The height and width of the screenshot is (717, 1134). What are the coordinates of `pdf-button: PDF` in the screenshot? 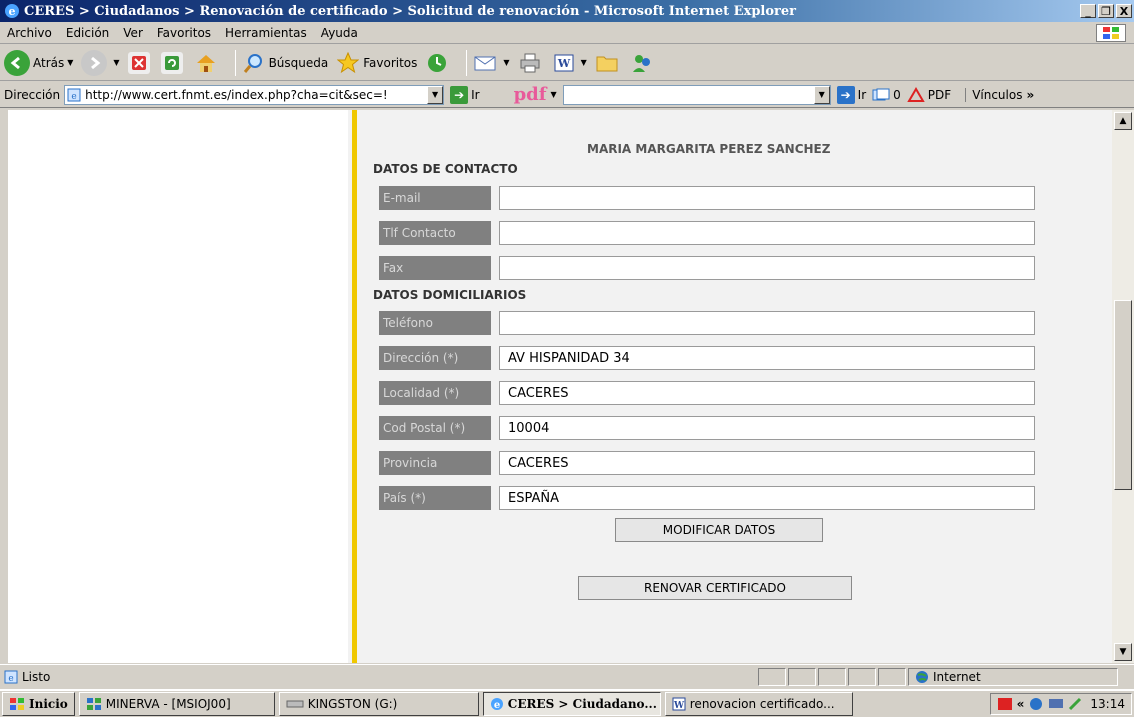 It's located at (929, 94).